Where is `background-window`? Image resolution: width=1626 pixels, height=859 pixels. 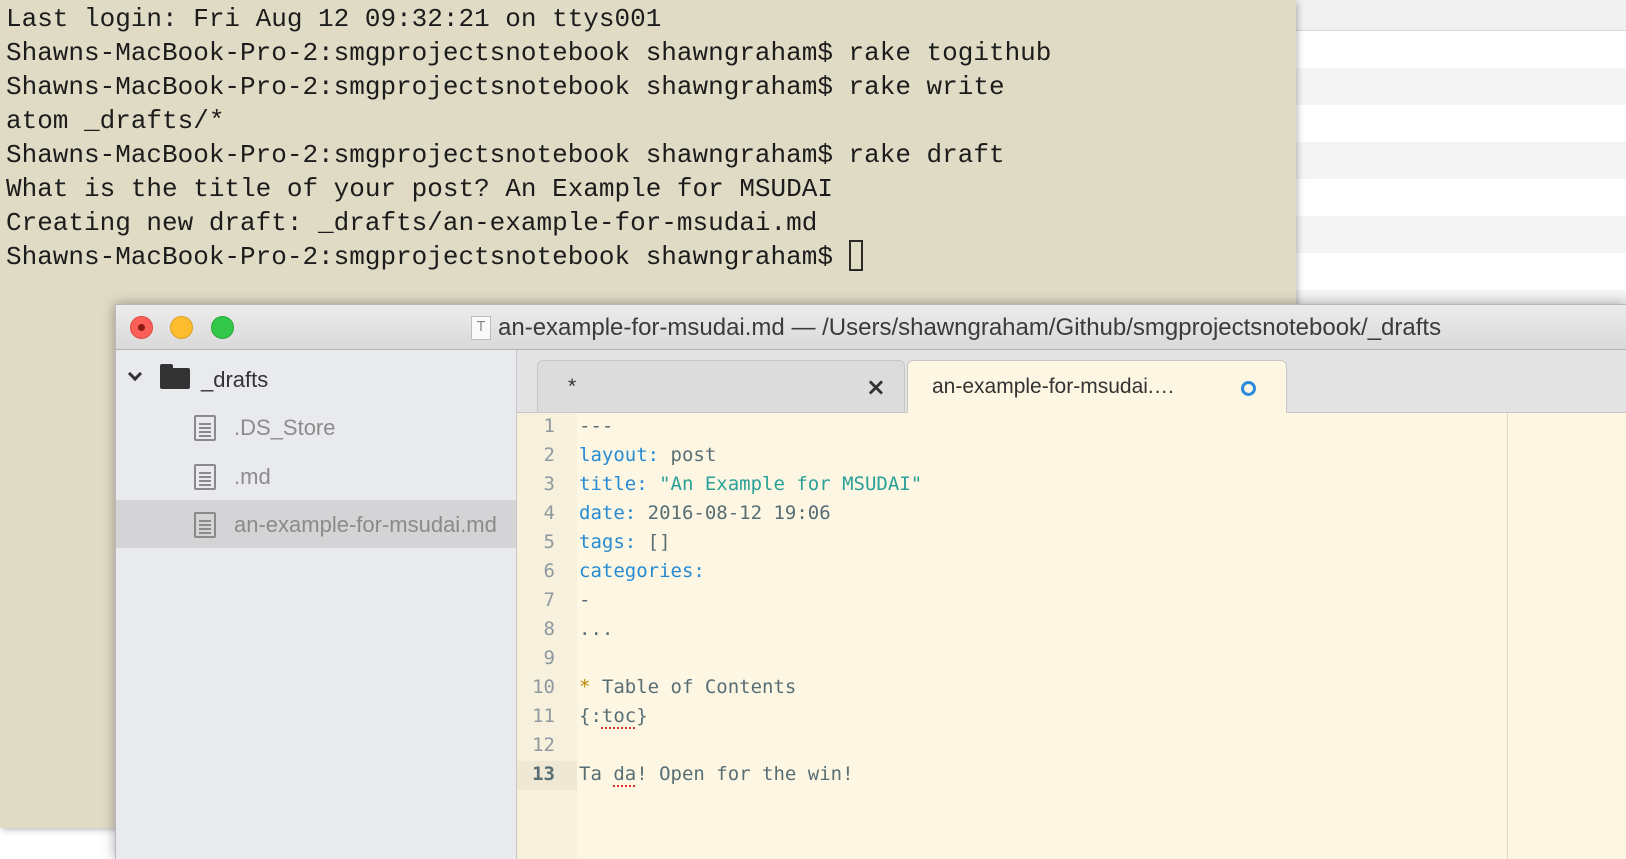
background-window is located at coordinates (1438, 163).